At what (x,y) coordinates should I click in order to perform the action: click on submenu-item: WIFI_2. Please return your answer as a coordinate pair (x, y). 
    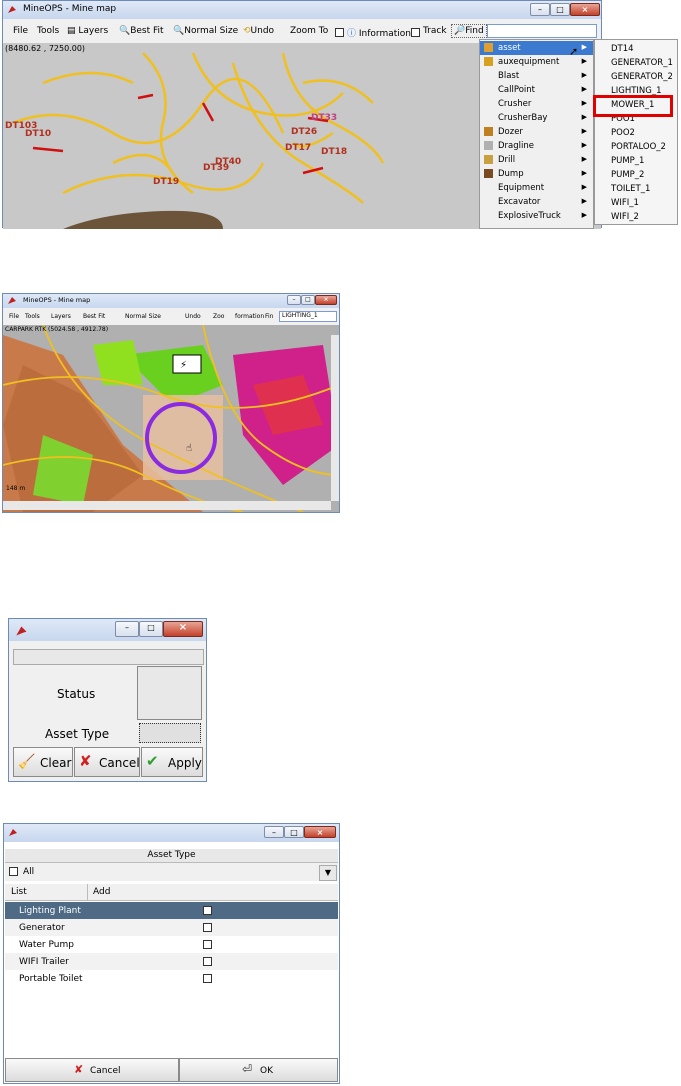
    Looking at the image, I should click on (636, 217).